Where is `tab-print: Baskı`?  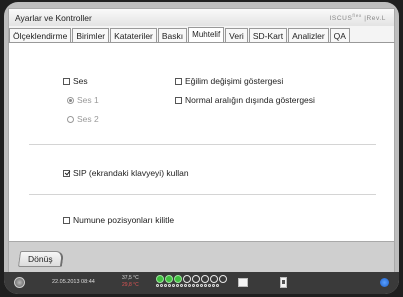 tab-print: Baskı is located at coordinates (172, 35).